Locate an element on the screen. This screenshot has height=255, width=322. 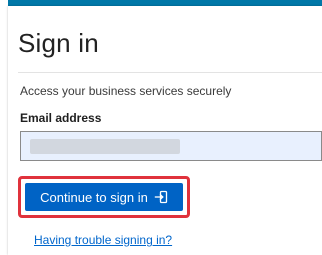
email-field is located at coordinates (171, 146).